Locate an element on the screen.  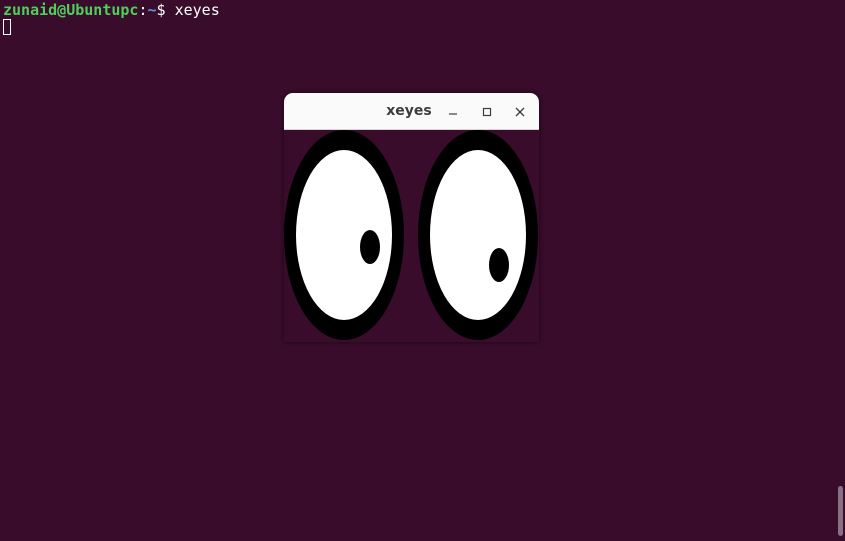
left-pupil is located at coordinates (370, 247).